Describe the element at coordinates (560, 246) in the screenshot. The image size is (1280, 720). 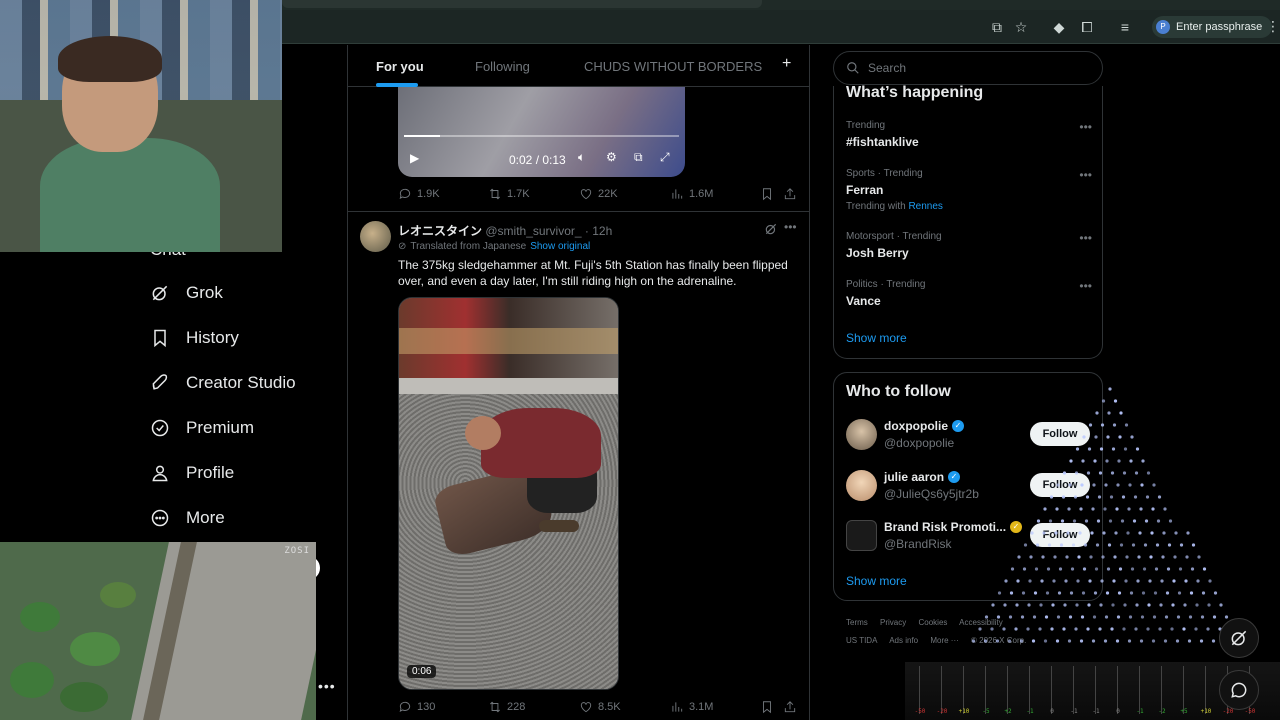
I see `show-original-link: Show original` at that location.